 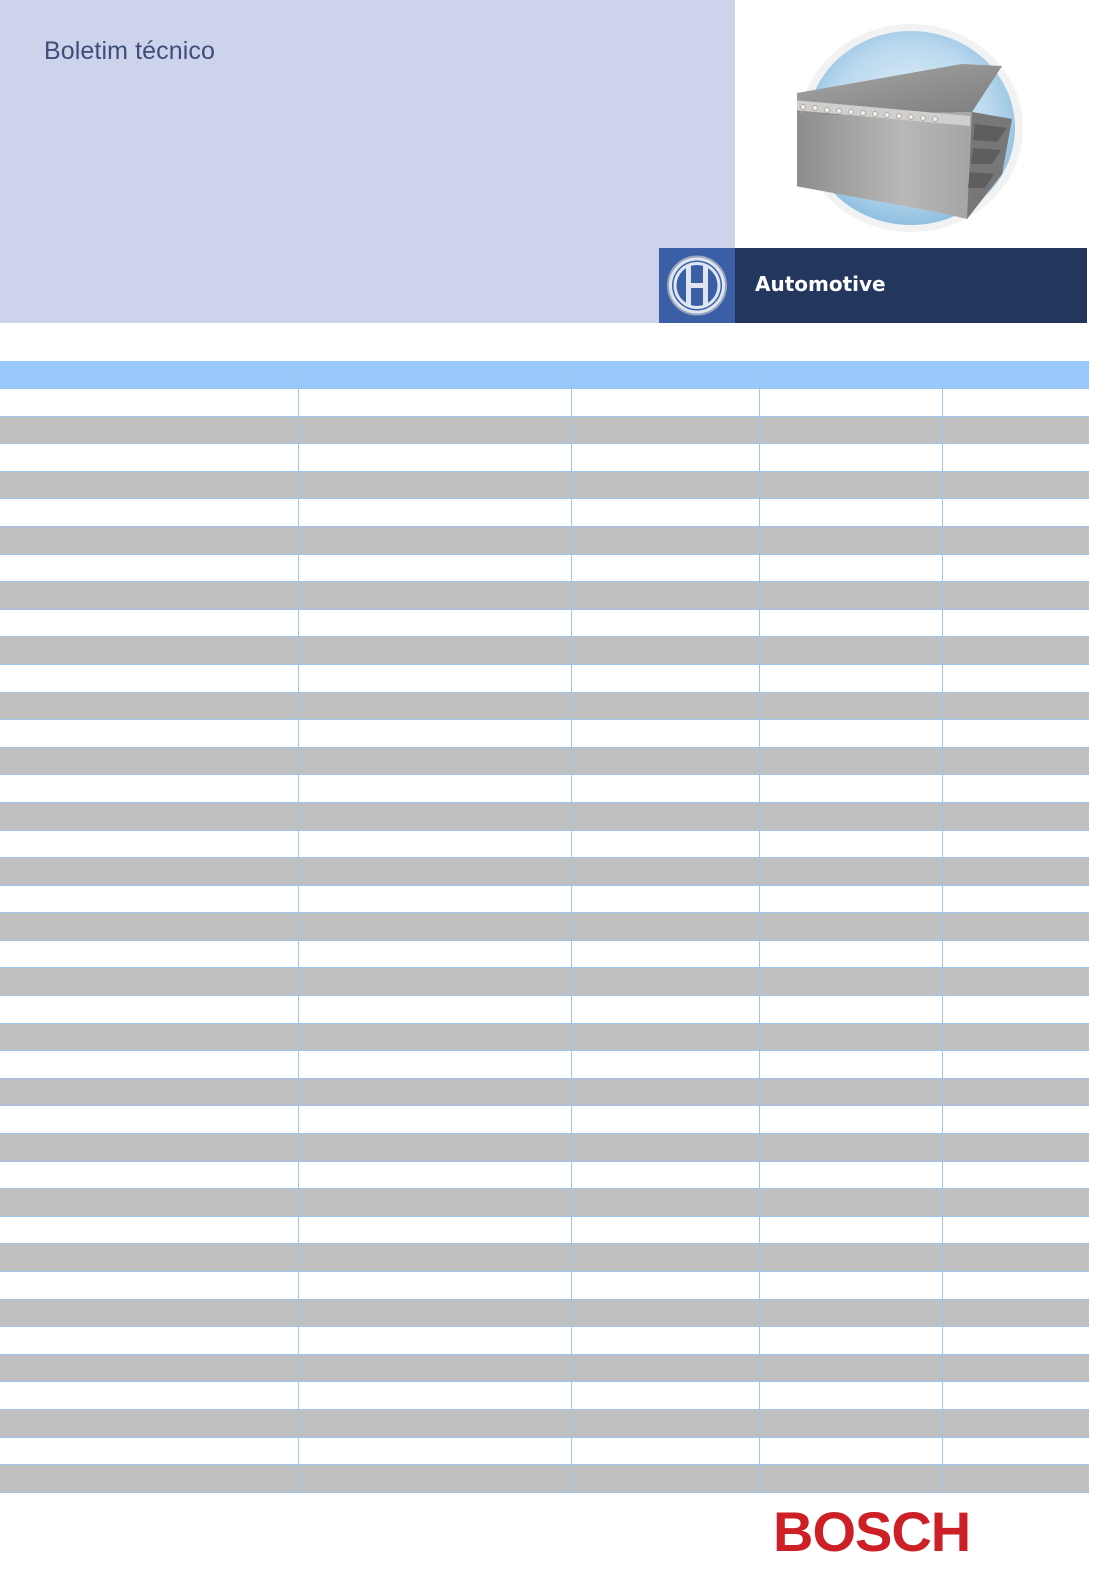 I want to click on header-panel: Boletim técnico, so click(x=367, y=161).